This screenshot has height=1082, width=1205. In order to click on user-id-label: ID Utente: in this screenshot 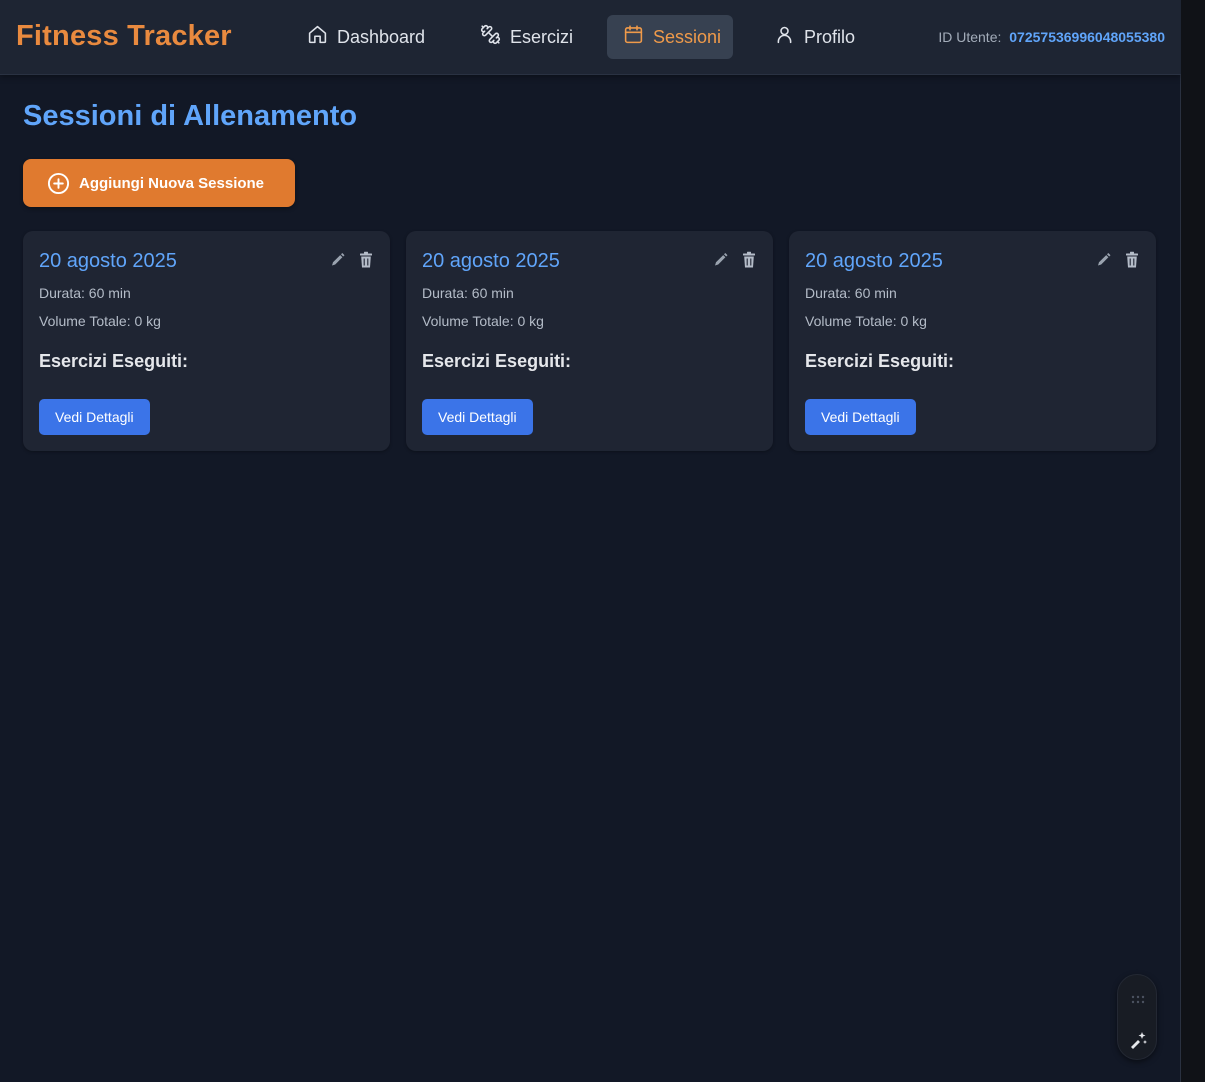, I will do `click(970, 37)`.